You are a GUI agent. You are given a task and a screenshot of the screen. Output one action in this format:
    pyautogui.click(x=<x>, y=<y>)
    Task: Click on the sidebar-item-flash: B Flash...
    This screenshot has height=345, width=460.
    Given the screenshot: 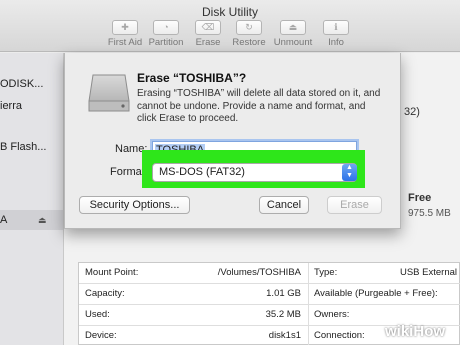 What is the action you would take?
    pyautogui.click(x=23, y=147)
    